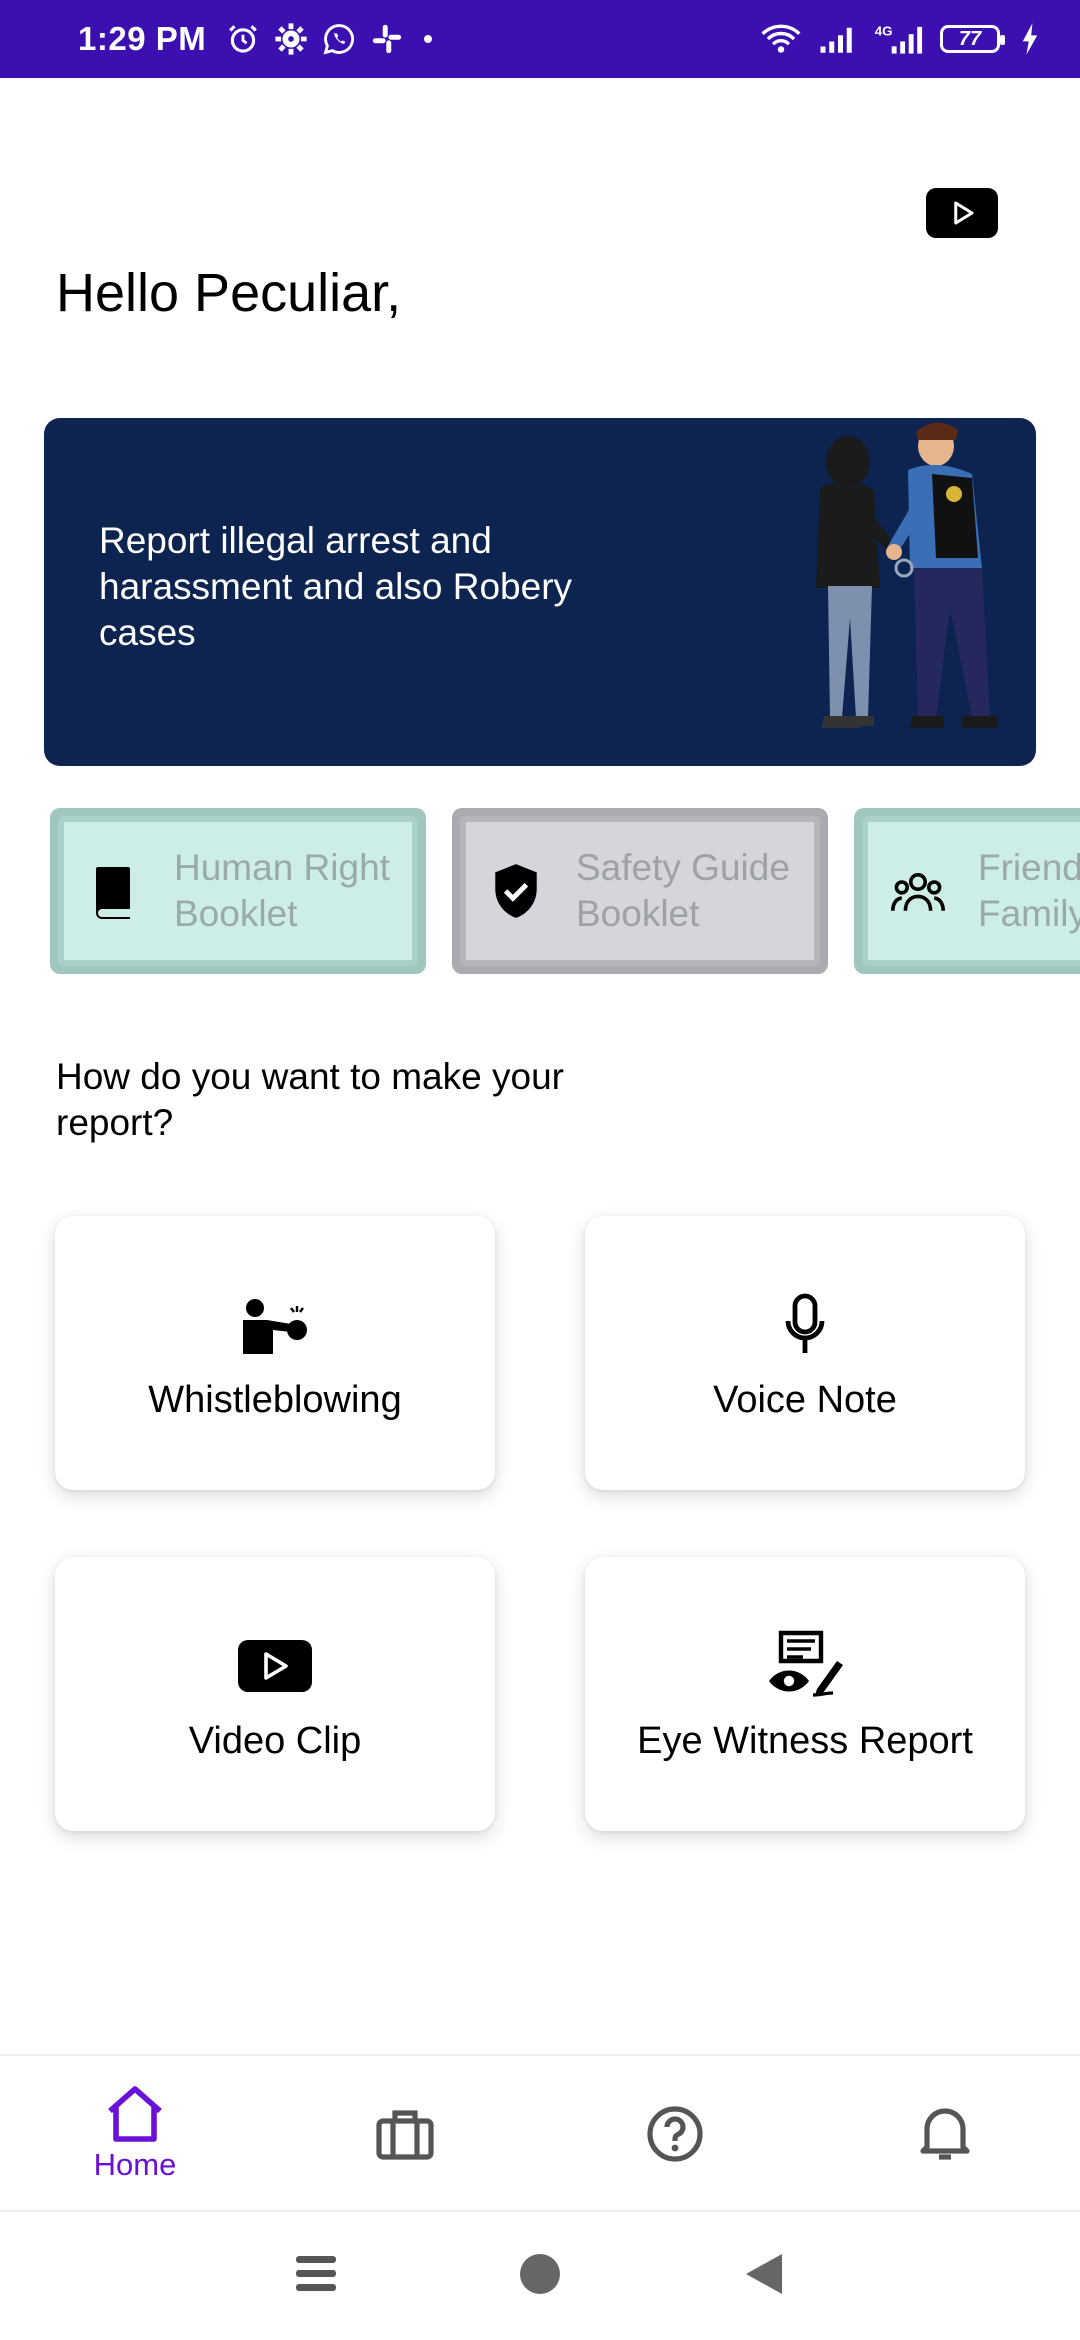 The width and height of the screenshot is (1080, 2340). I want to click on voice-note-option: Voice Note, so click(805, 1353).